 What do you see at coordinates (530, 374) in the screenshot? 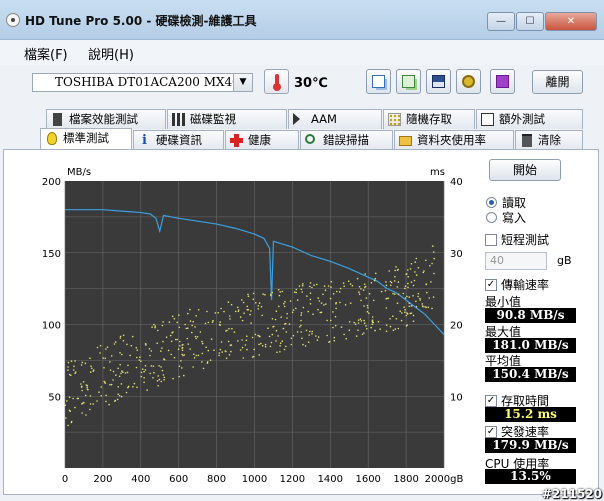
I see `avg-value: 150.4 MB/s` at bounding box center [530, 374].